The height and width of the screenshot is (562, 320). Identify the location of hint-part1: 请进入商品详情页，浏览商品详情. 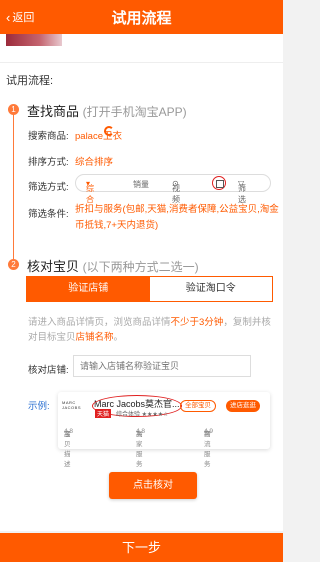
(99, 322).